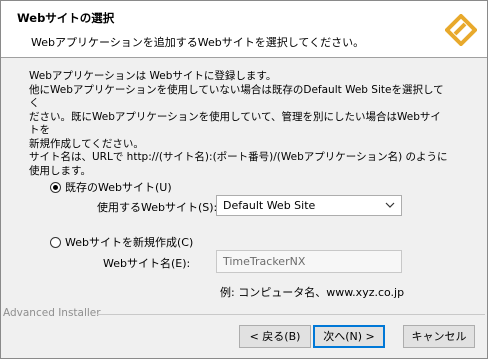 Image resolution: width=488 pixels, height=359 pixels. I want to click on website-select: Default Web Site, so click(309, 205).